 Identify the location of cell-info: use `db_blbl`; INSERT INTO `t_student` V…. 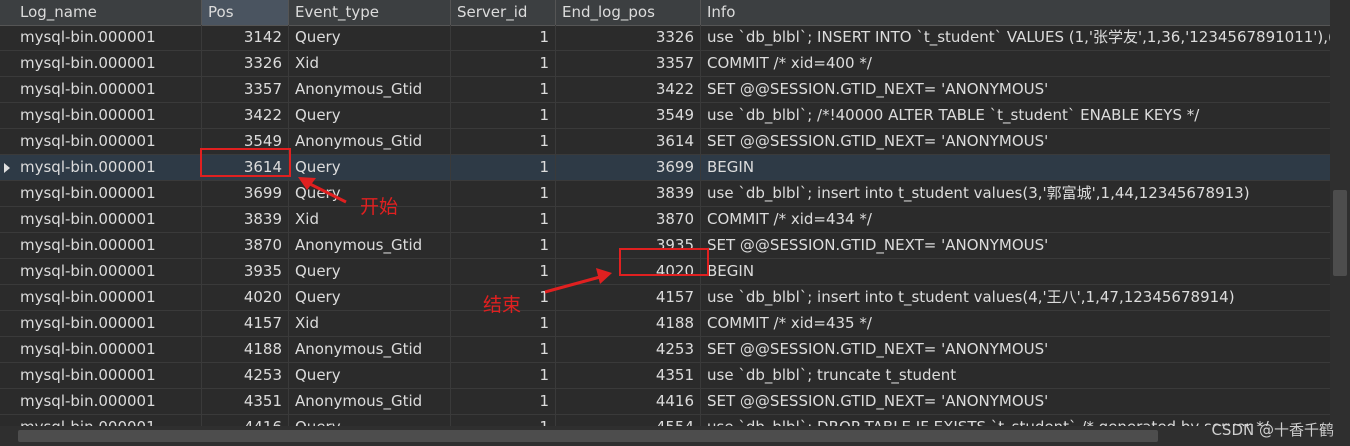
(1015, 37).